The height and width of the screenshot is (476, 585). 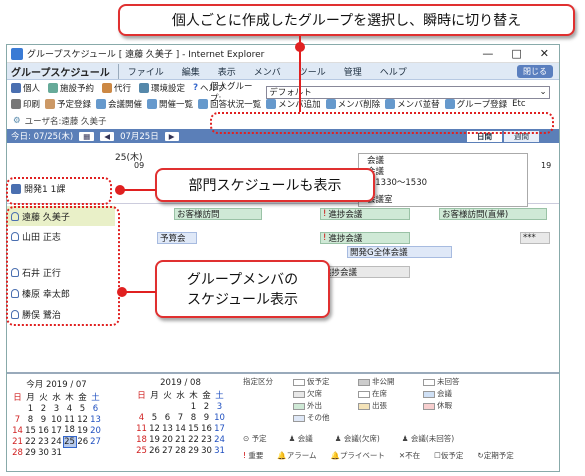 I want to click on menu-tools: ツール, so click(x=312, y=71).